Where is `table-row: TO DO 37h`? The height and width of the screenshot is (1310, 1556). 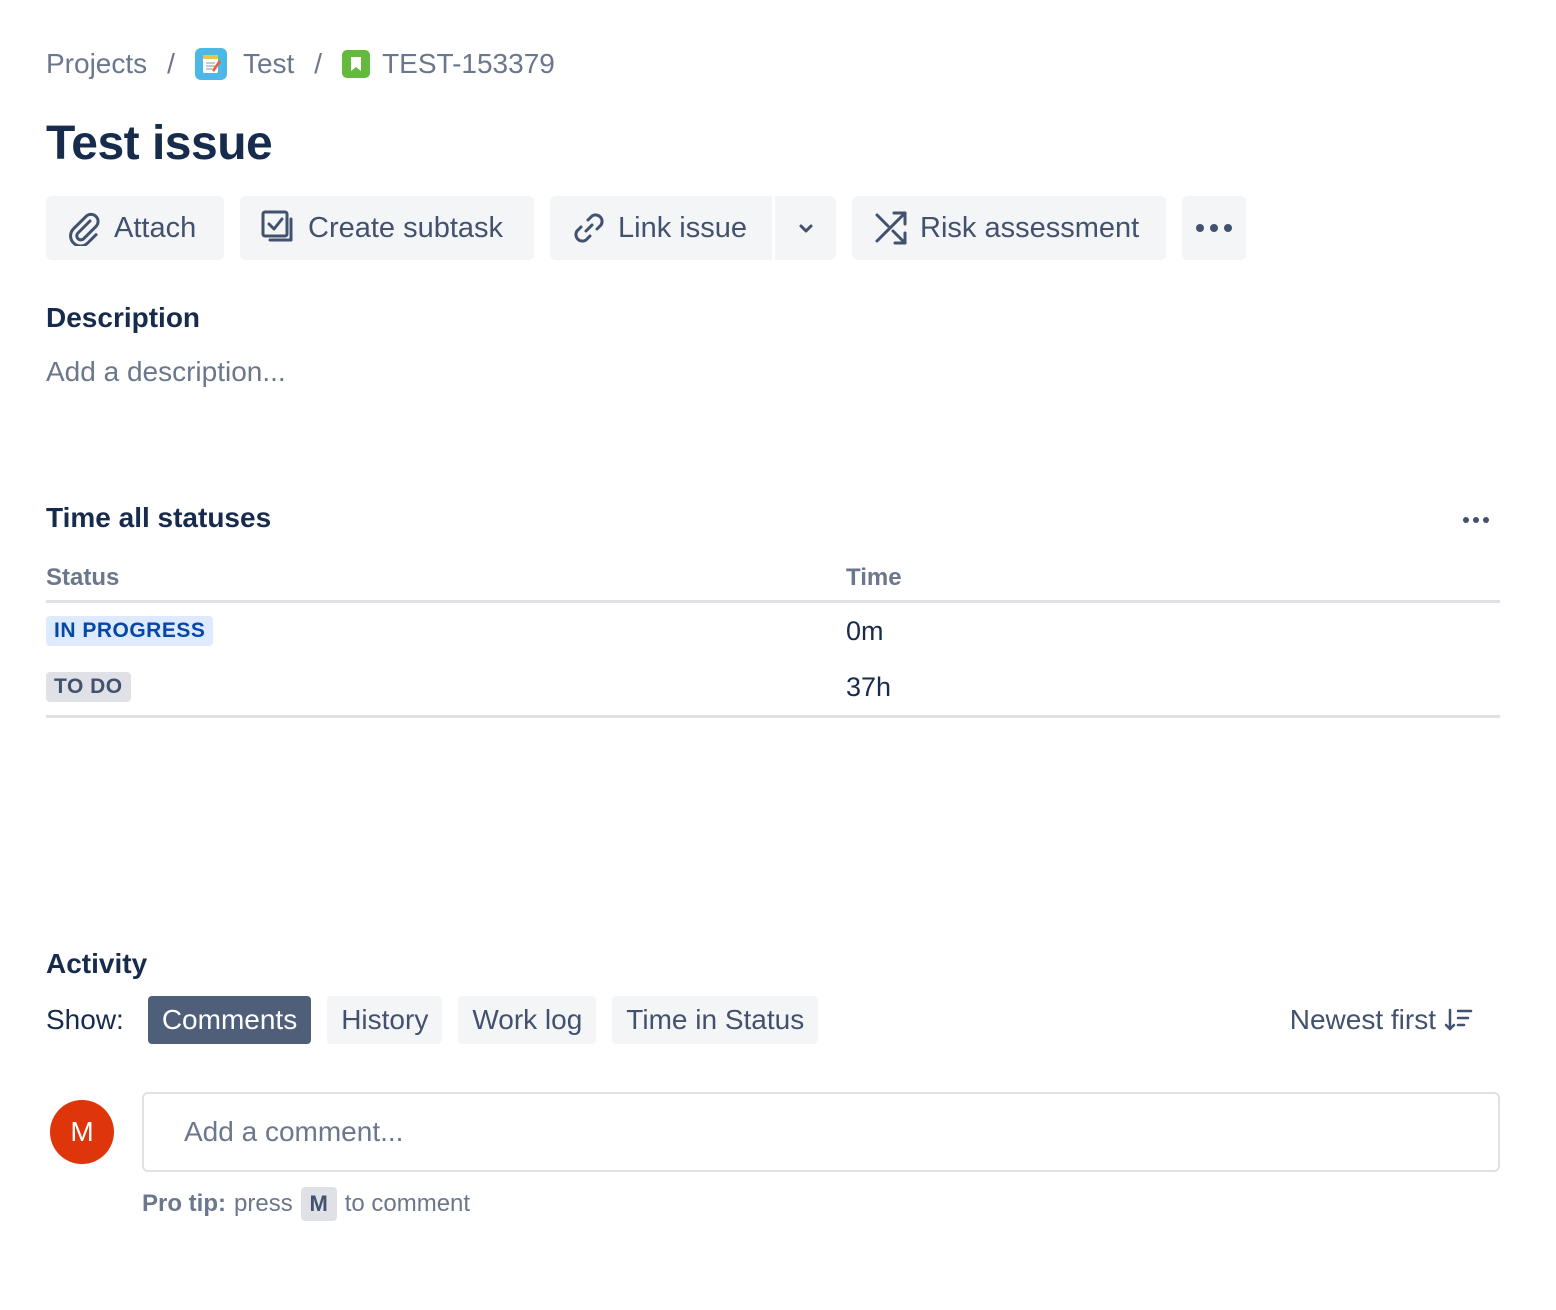
table-row: TO DO 37h is located at coordinates (773, 687).